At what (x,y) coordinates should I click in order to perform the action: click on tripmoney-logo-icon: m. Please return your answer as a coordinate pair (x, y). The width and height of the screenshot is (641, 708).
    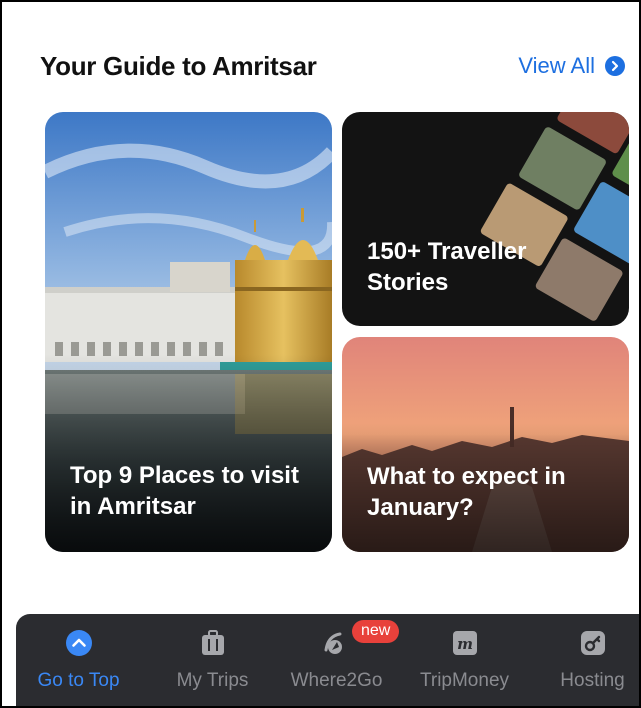
    Looking at the image, I should click on (465, 643).